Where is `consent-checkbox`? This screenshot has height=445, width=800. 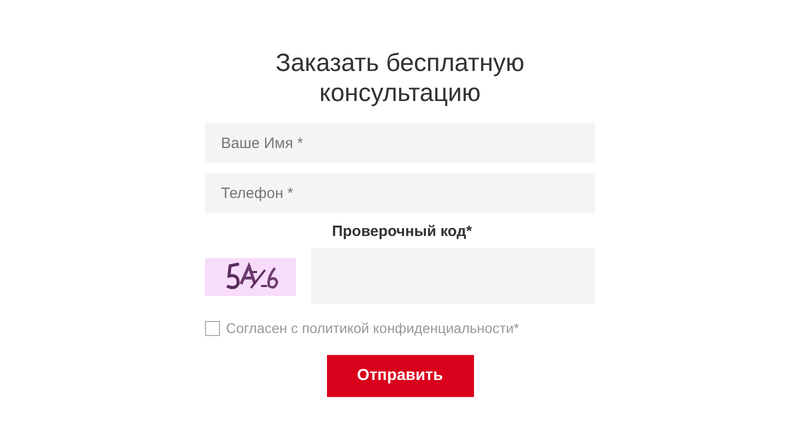
consent-checkbox is located at coordinates (212, 328).